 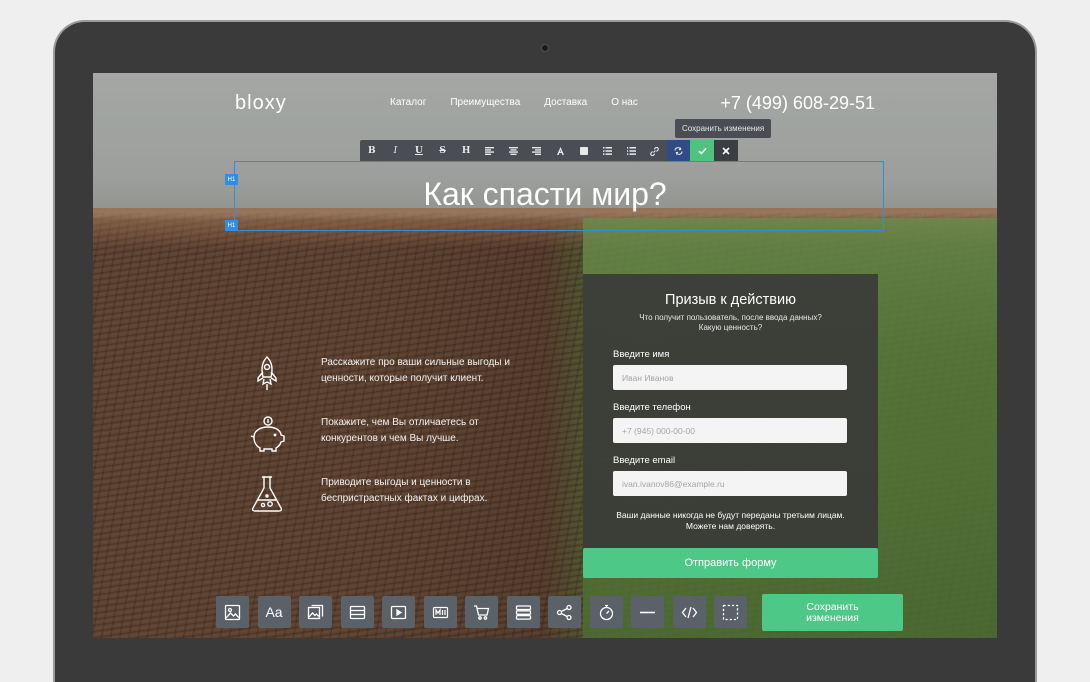 I want to click on numbered-list-button, so click(x=632, y=151).